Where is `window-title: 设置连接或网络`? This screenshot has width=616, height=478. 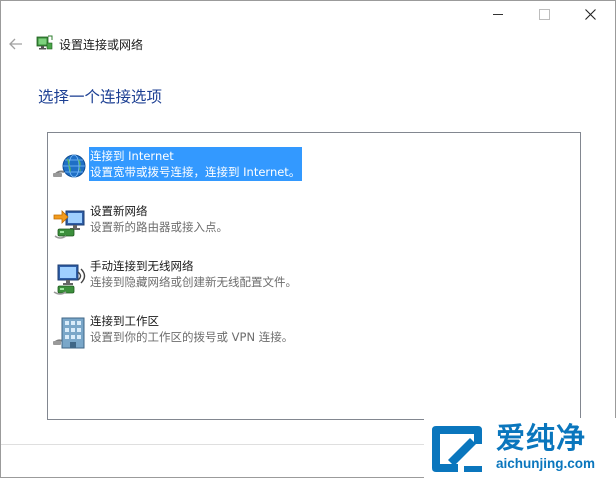
window-title: 设置连接或网络 is located at coordinates (101, 45).